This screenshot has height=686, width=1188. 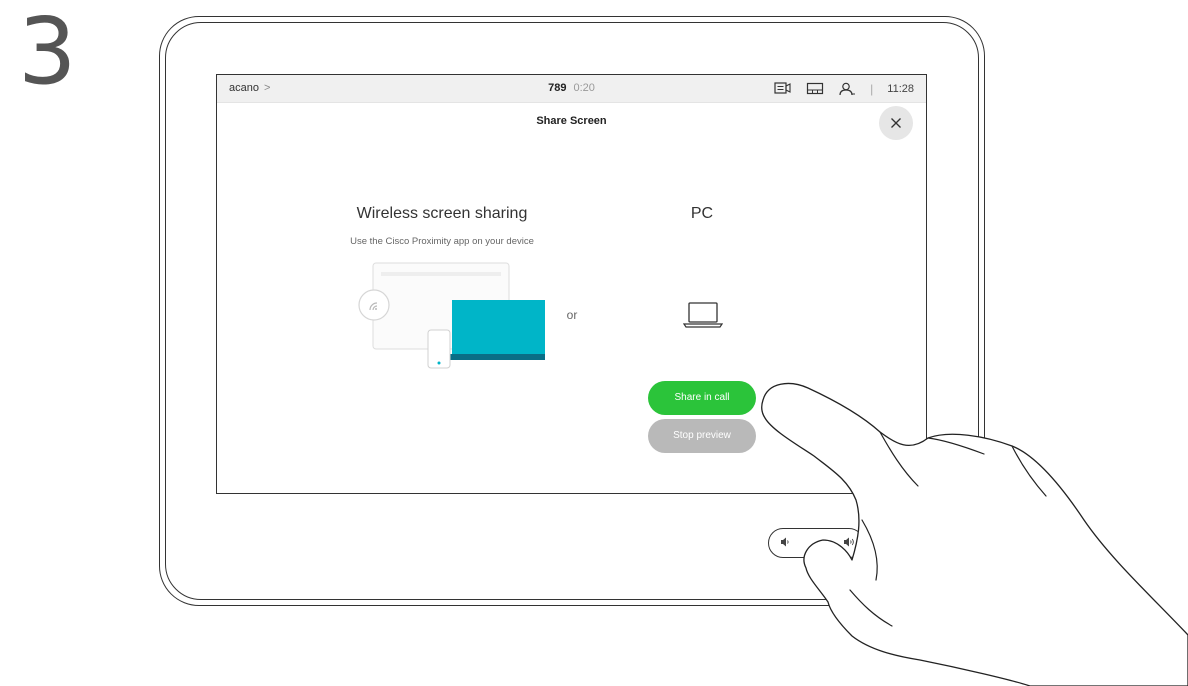 What do you see at coordinates (584, 88) in the screenshot?
I see `call-timer: 0:20` at bounding box center [584, 88].